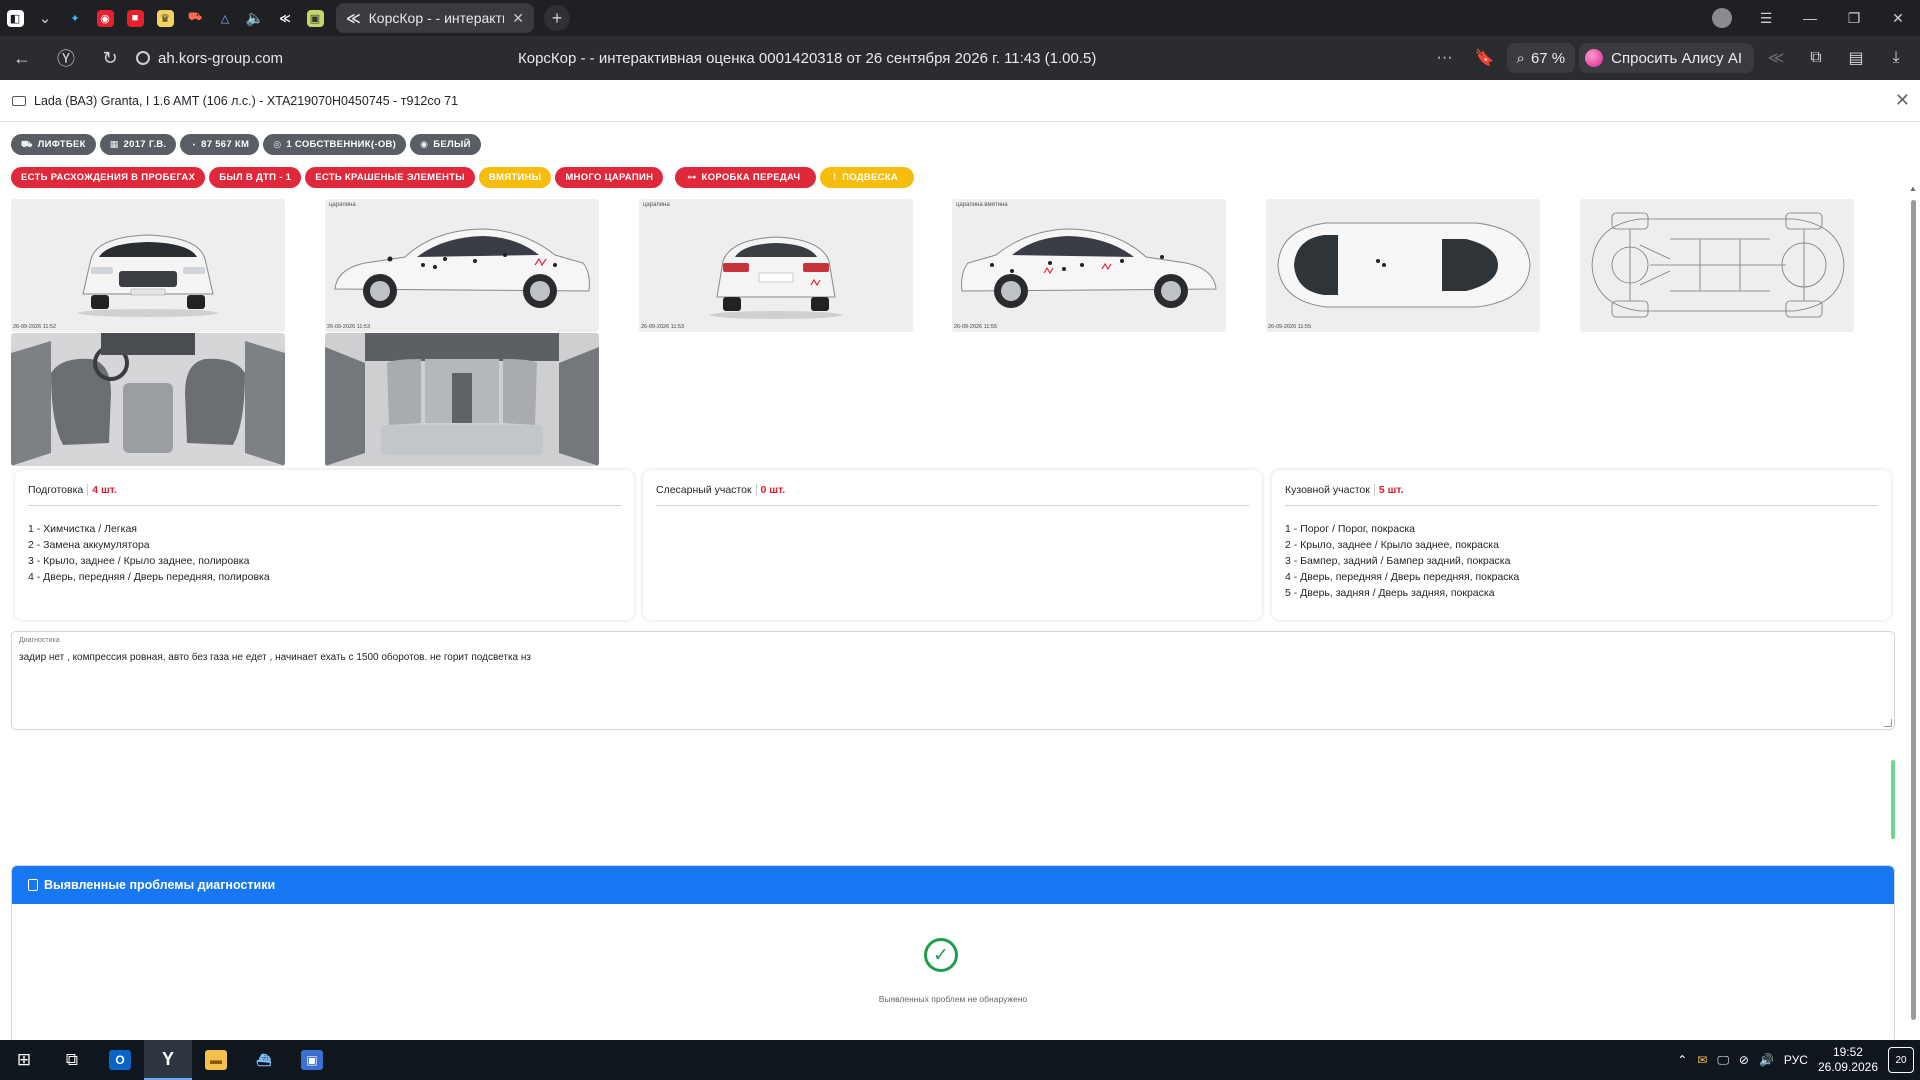 The height and width of the screenshot is (1080, 1920). What do you see at coordinates (1766, 1060) in the screenshot?
I see `volume-icon: 🔊` at bounding box center [1766, 1060].